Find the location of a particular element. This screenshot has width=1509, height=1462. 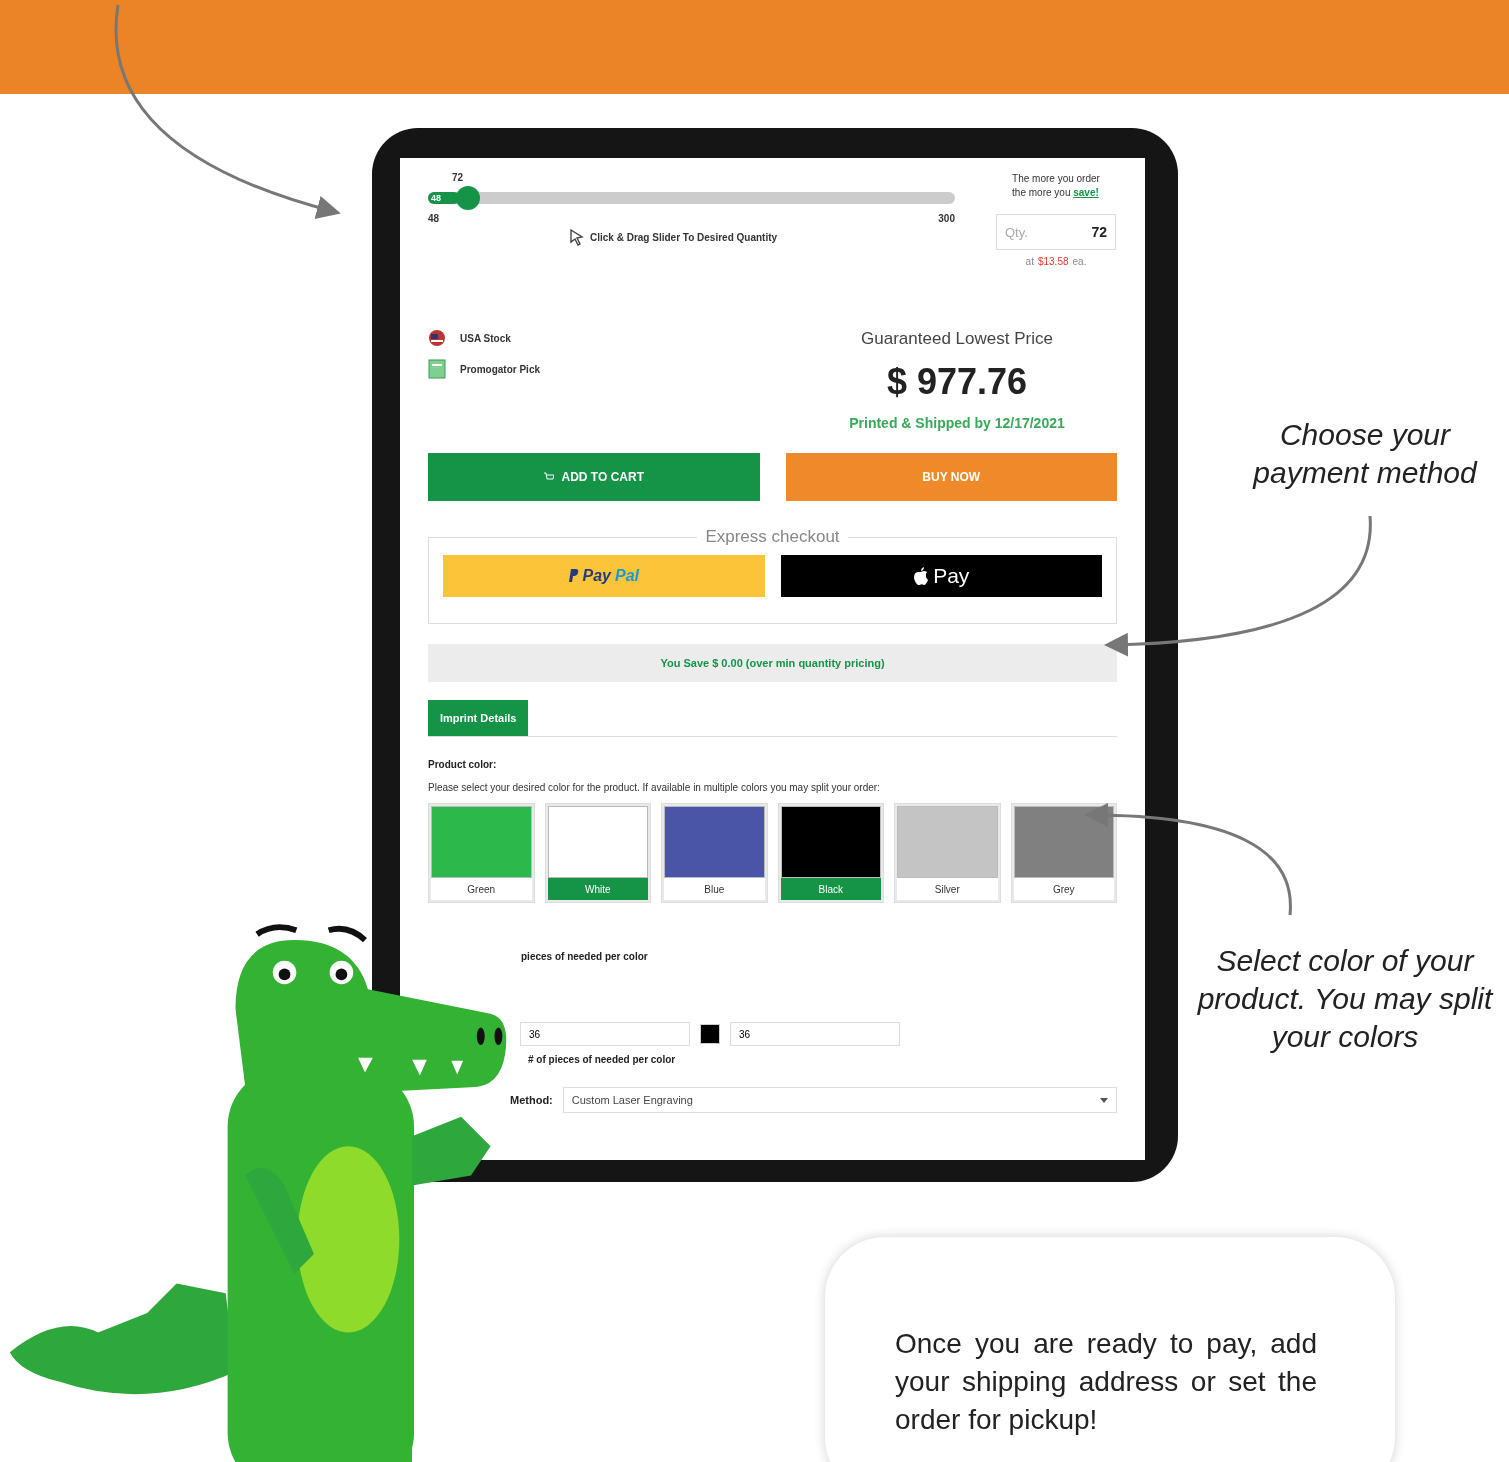

callout-text: Choose your payment method is located at coordinates (1365, 454).